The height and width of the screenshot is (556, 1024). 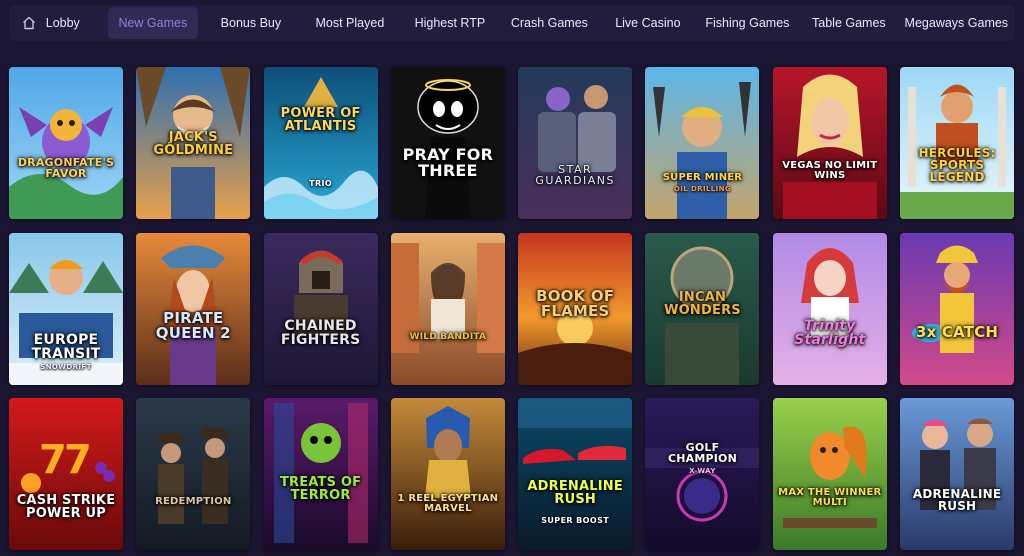 What do you see at coordinates (193, 325) in the screenshot?
I see `game-title: PIRATE QUEEN 2` at bounding box center [193, 325].